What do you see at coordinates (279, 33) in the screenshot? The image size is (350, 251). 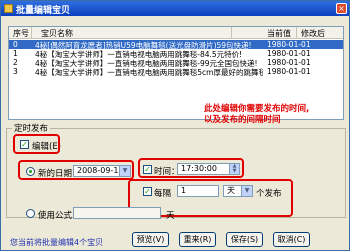 I see `header-current: 当前值` at bounding box center [279, 33].